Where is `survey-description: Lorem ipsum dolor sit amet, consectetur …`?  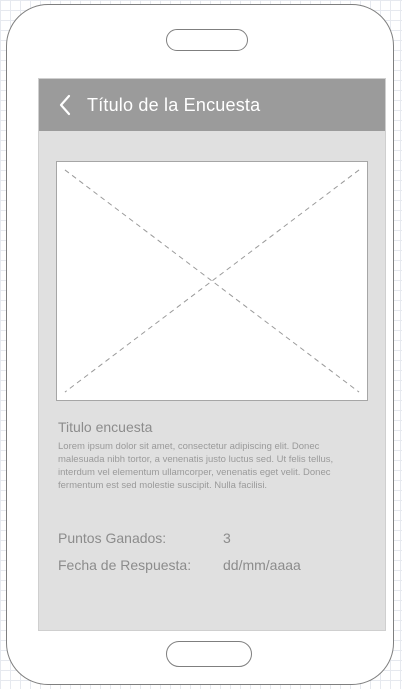
survey-description: Lorem ipsum dolor sit amet, consectetur … is located at coordinates (196, 466).